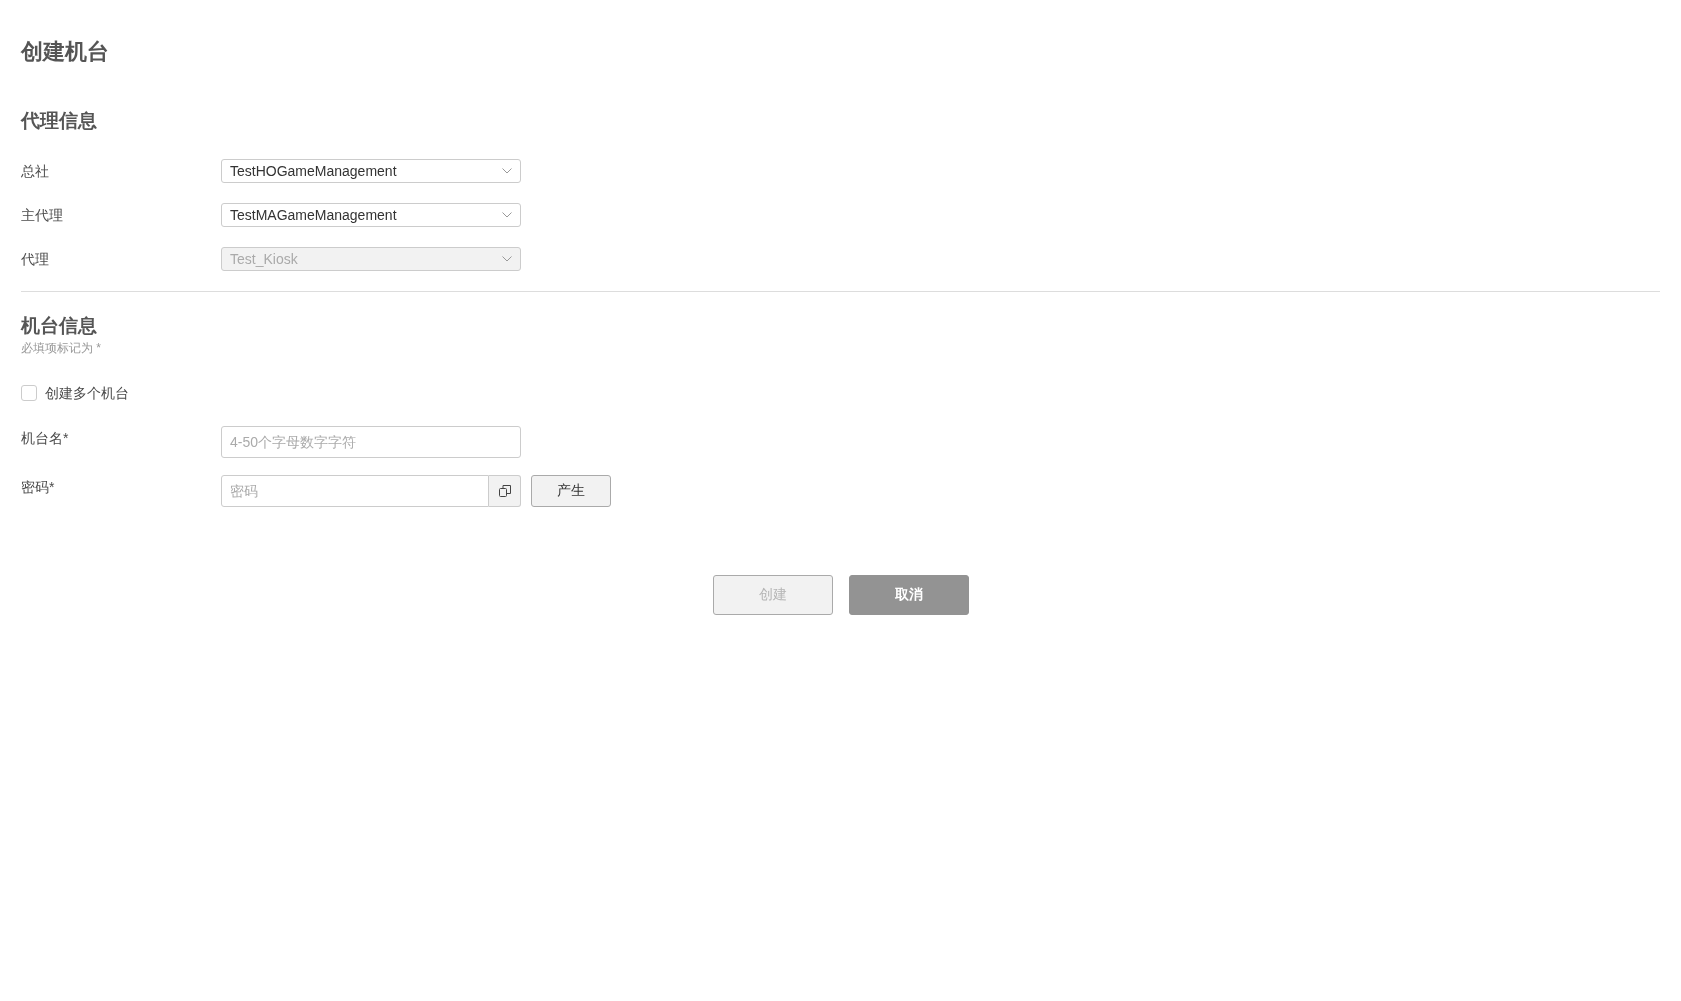 The image size is (1681, 1001). Describe the element at coordinates (371, 259) in the screenshot. I see `select-field: Test_Kiosk` at that location.